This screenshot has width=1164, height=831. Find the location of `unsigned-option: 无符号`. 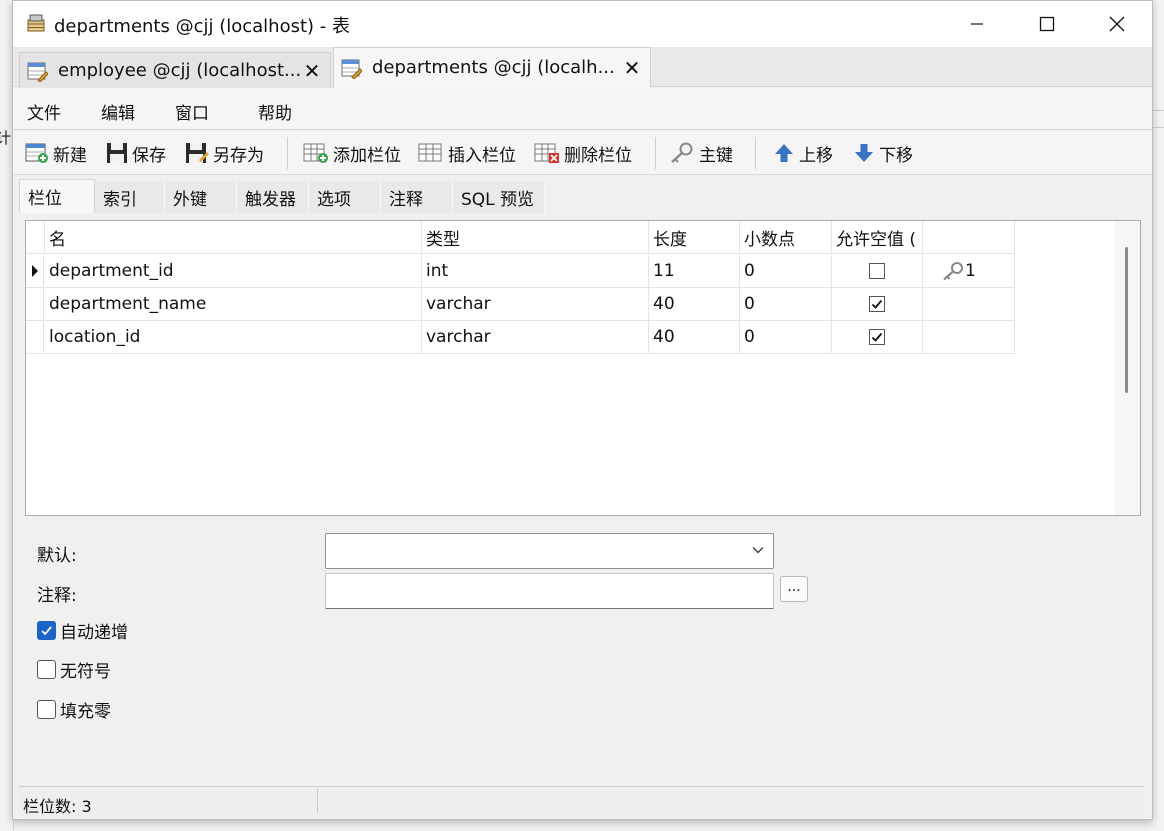

unsigned-option: 无符号 is located at coordinates (74, 669).